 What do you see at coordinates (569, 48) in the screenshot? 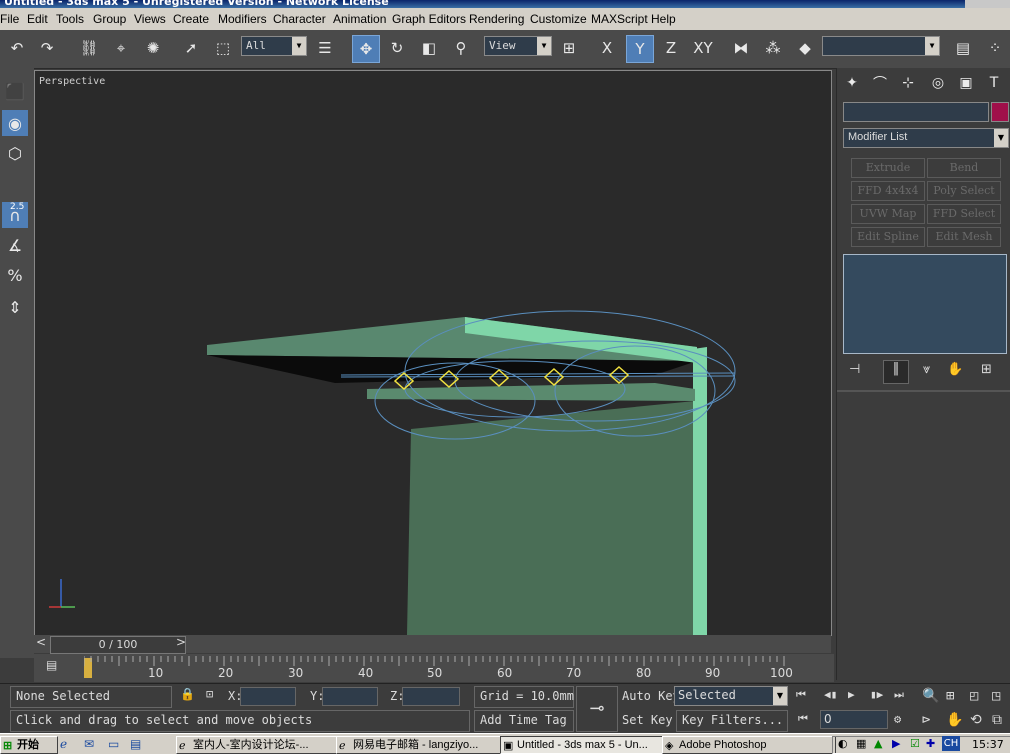
I see `use-pivot-center-icon: ⊞` at bounding box center [569, 48].